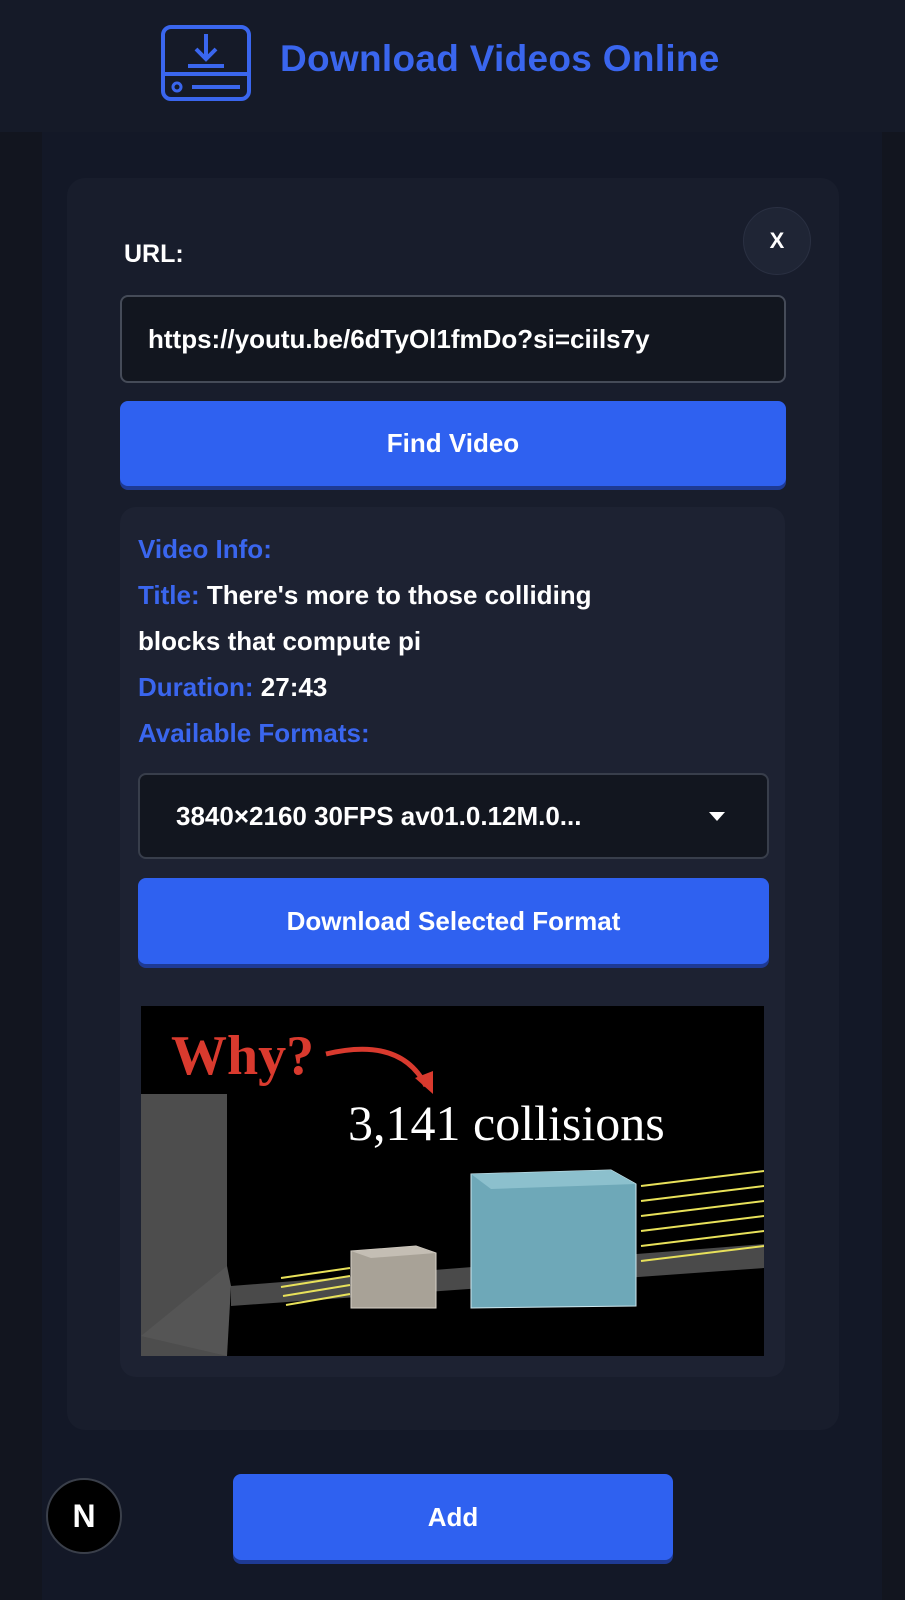 The image size is (905, 1600). I want to click on find-video-button: Find Video, so click(453, 443).